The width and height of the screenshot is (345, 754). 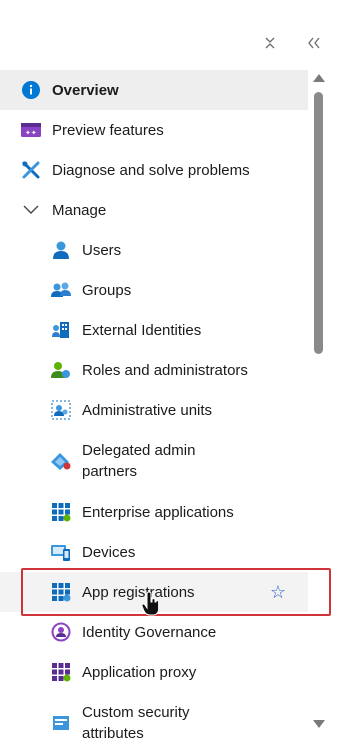 What do you see at coordinates (31, 170) in the screenshot?
I see `tools-icon` at bounding box center [31, 170].